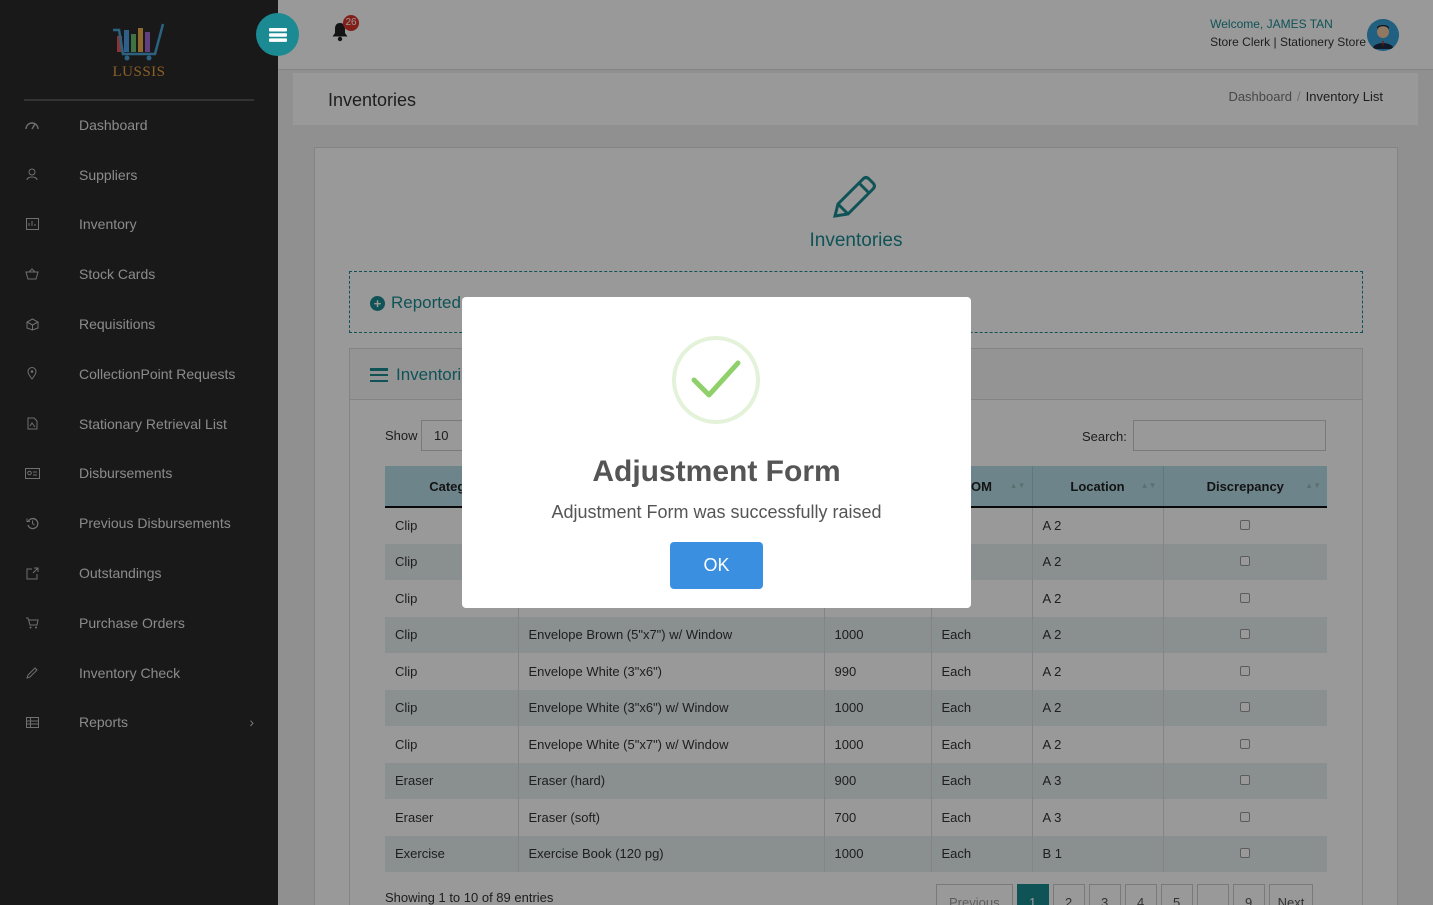  I want to click on menu-toggle-button, so click(277, 34).